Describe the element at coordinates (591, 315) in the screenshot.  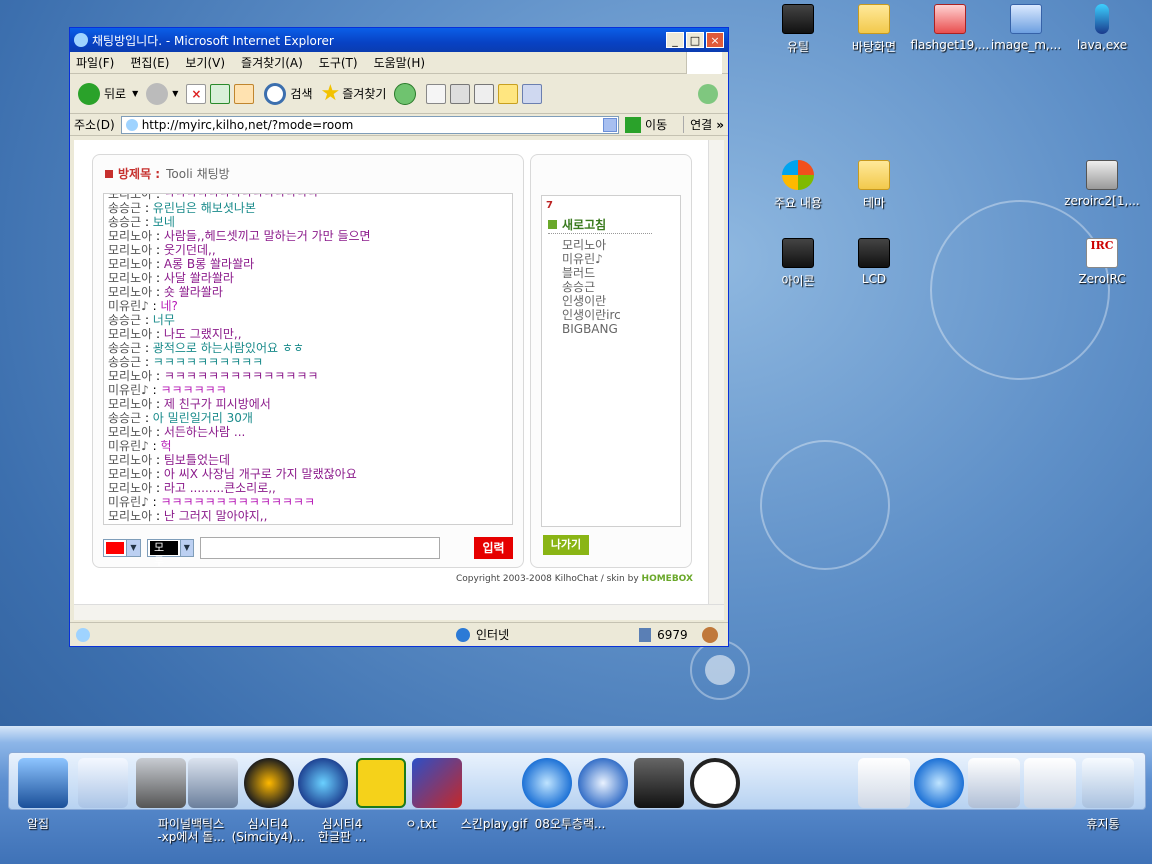
I see `user-item: 인생이란irc` at that location.